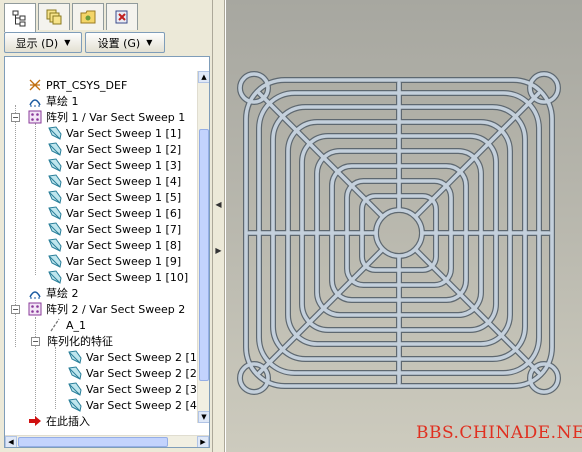 The width and height of the screenshot is (582, 452). I want to click on tree-item-label: Var Sect Sweep 1 [7], so click(124, 229).